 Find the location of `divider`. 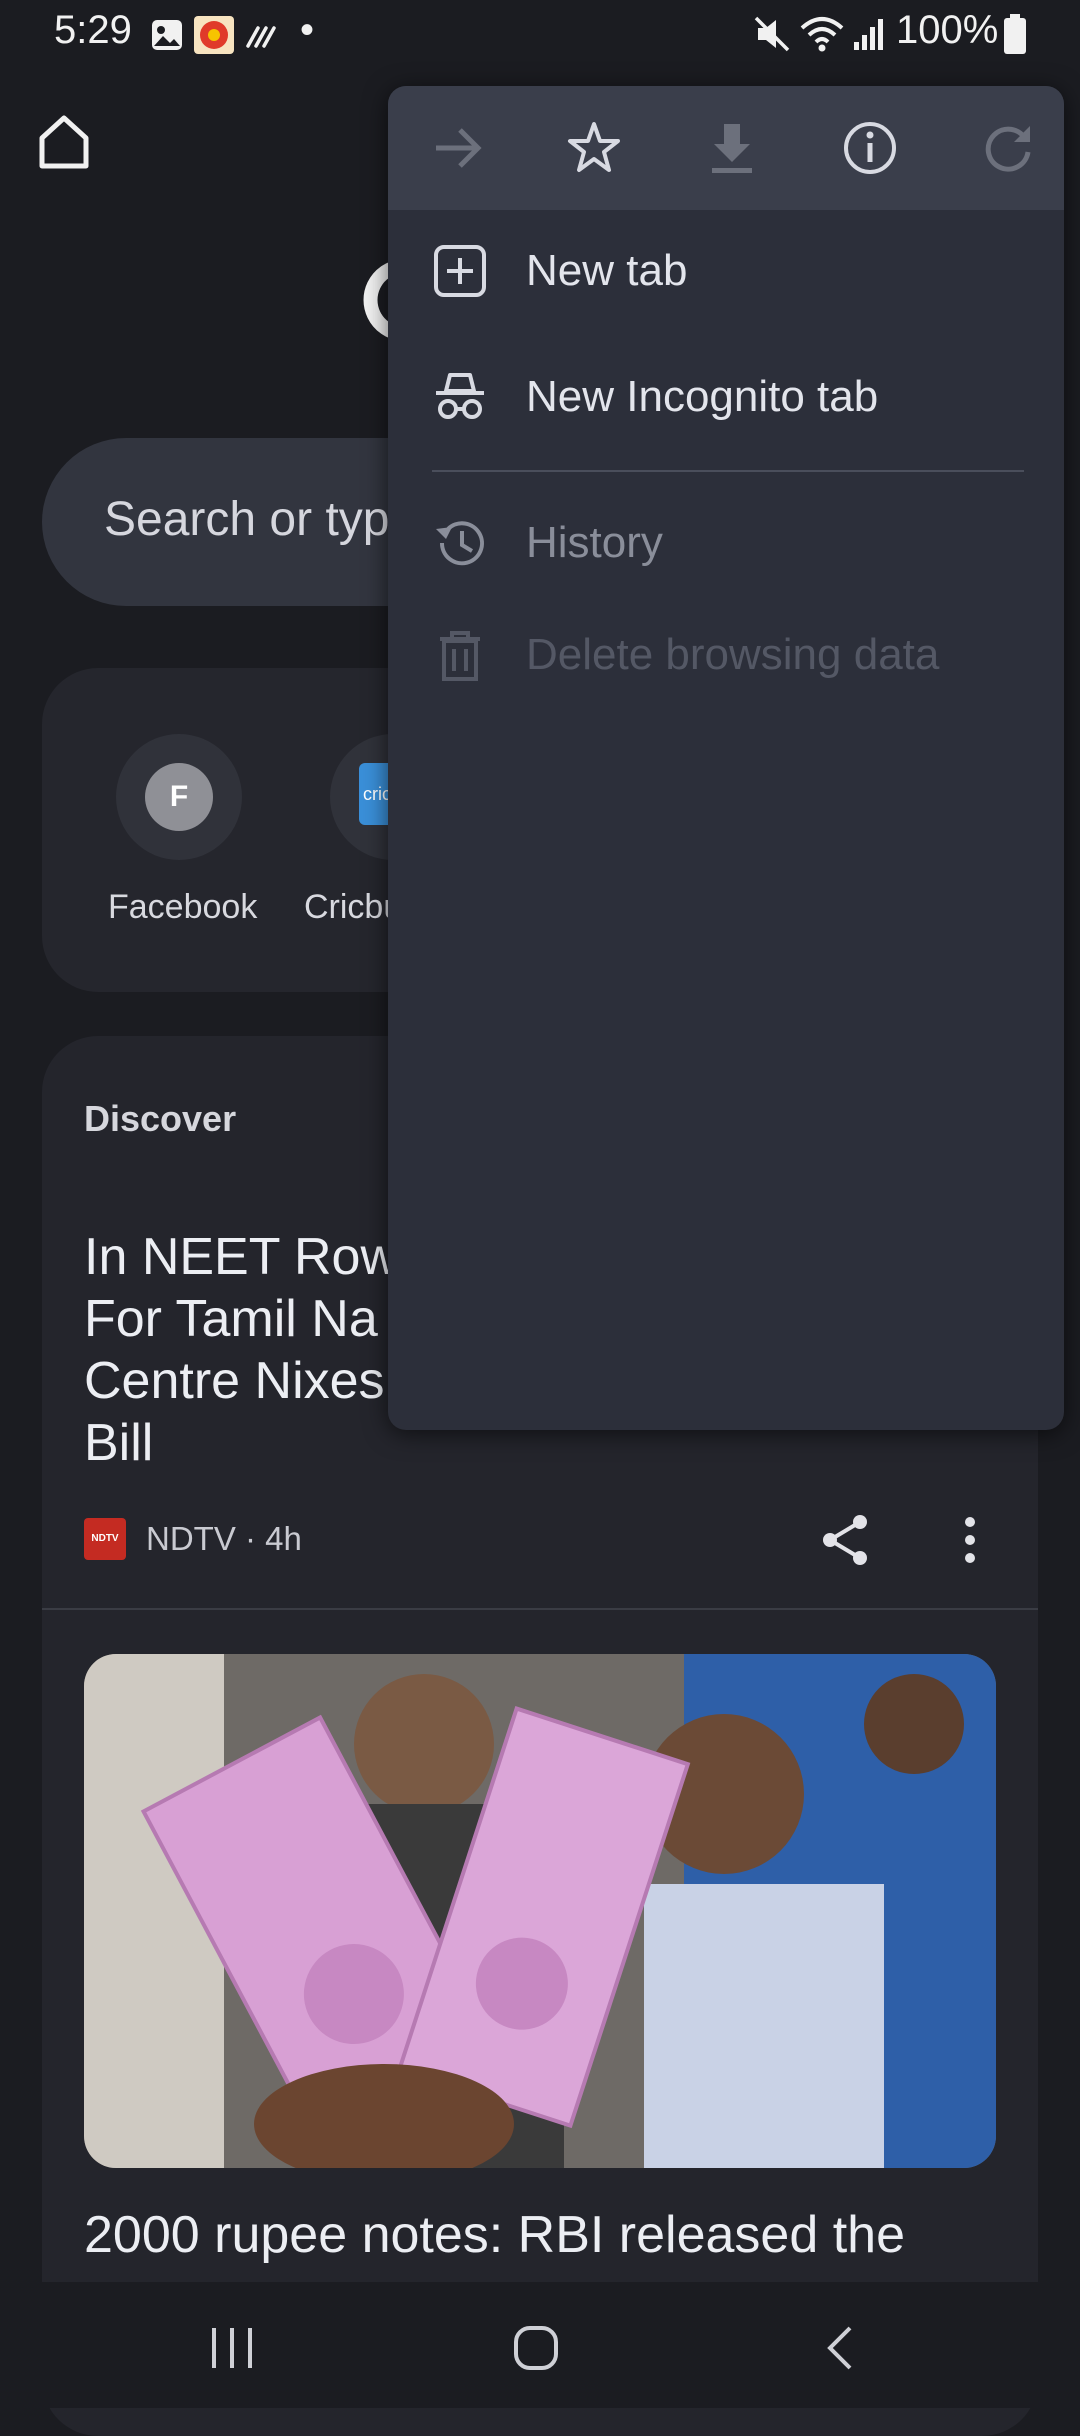

divider is located at coordinates (540, 1609).